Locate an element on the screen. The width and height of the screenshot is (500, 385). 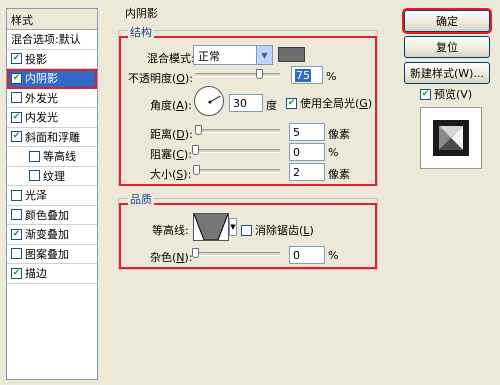
section-title: 内阴影 is located at coordinates (141, 13).